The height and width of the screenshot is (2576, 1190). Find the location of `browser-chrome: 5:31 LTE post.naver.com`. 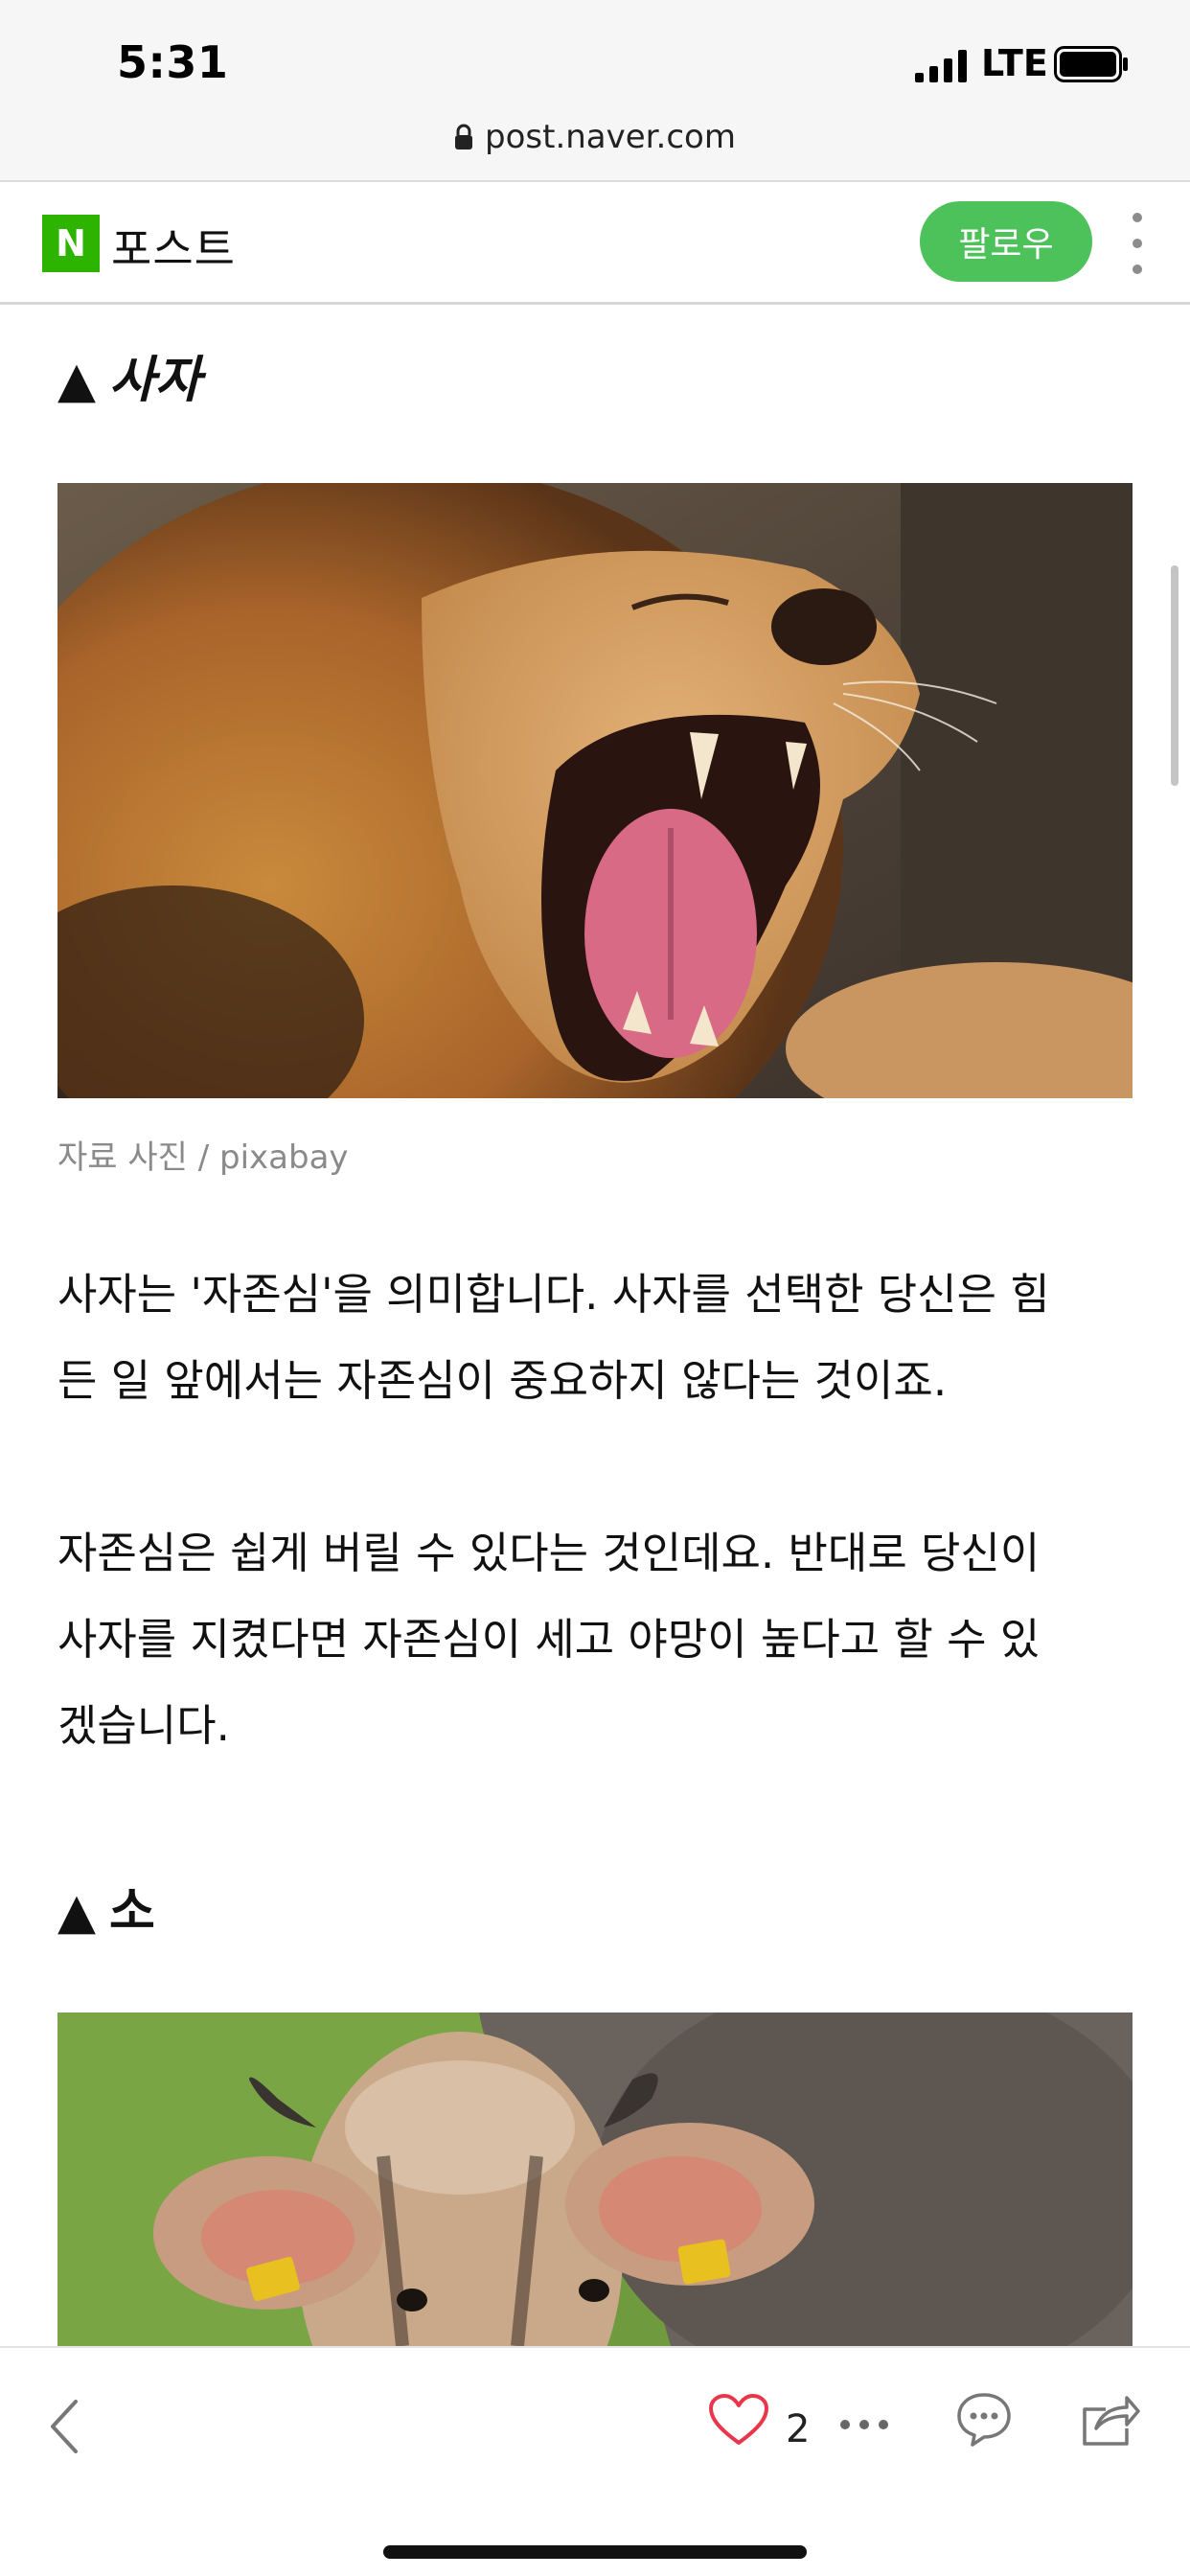

browser-chrome: 5:31 LTE post.naver.com is located at coordinates (595, 91).